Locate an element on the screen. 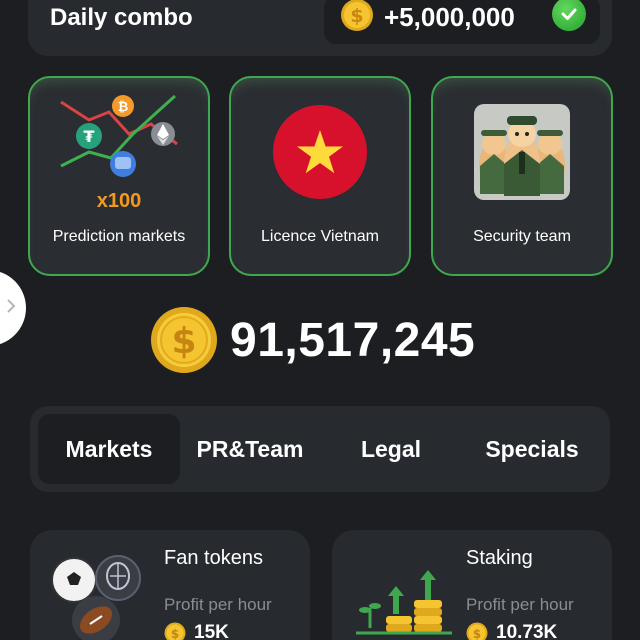  card-licence-vietnam: Licence Vietnam is located at coordinates (320, 176).